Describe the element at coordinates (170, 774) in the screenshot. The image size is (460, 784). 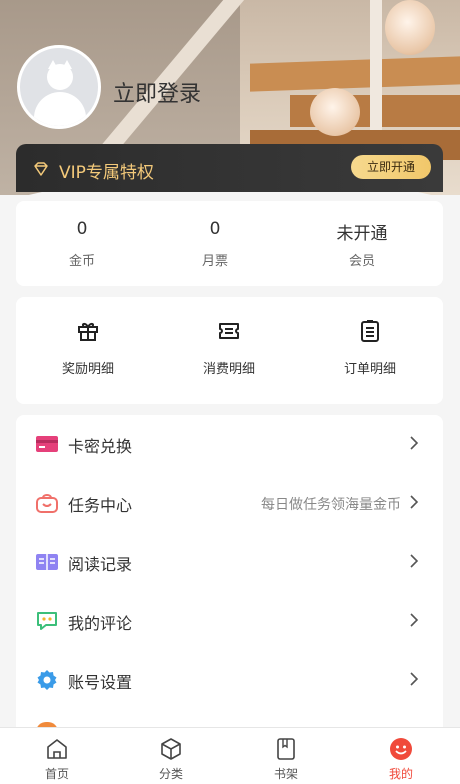
I see `tab-label: 分类` at that location.